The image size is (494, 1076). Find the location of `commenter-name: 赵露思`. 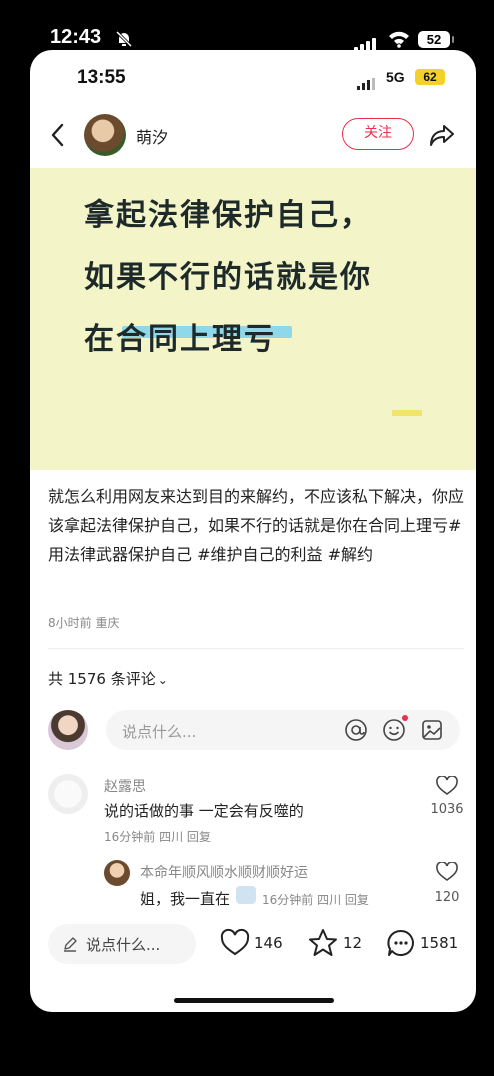

commenter-name: 赵露思 is located at coordinates (125, 786).